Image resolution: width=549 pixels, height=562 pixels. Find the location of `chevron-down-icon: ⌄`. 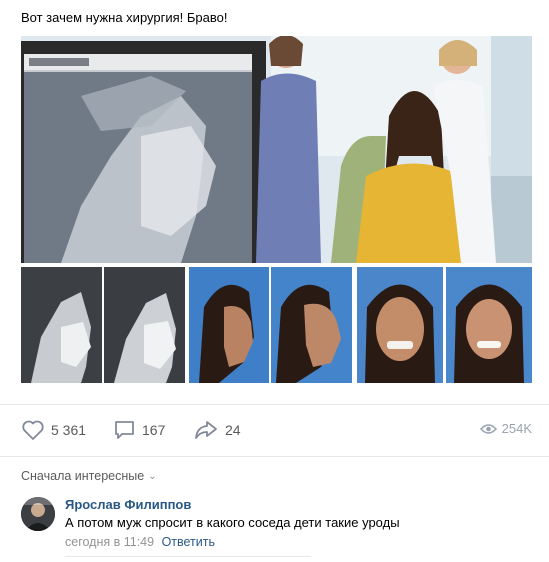

chevron-down-icon: ⌄ is located at coordinates (152, 476).